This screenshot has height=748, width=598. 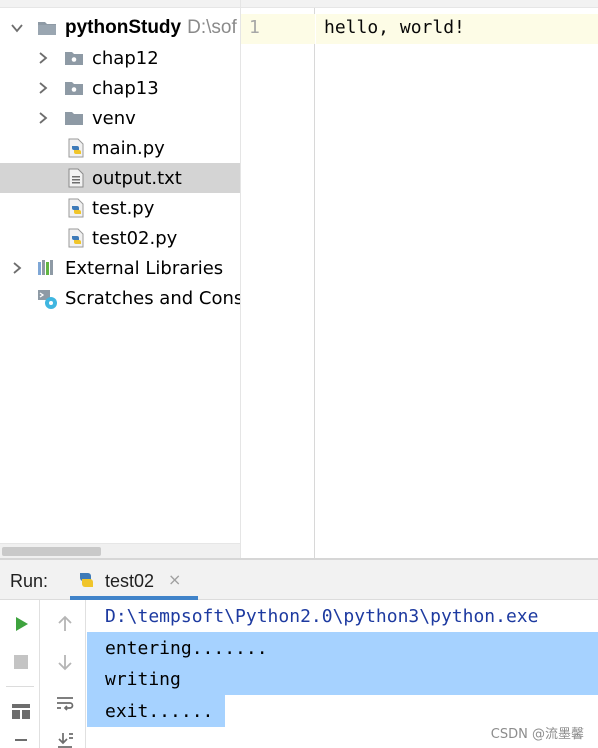 I want to click on tree-item-label: Scratches and Conso, so click(x=153, y=298).